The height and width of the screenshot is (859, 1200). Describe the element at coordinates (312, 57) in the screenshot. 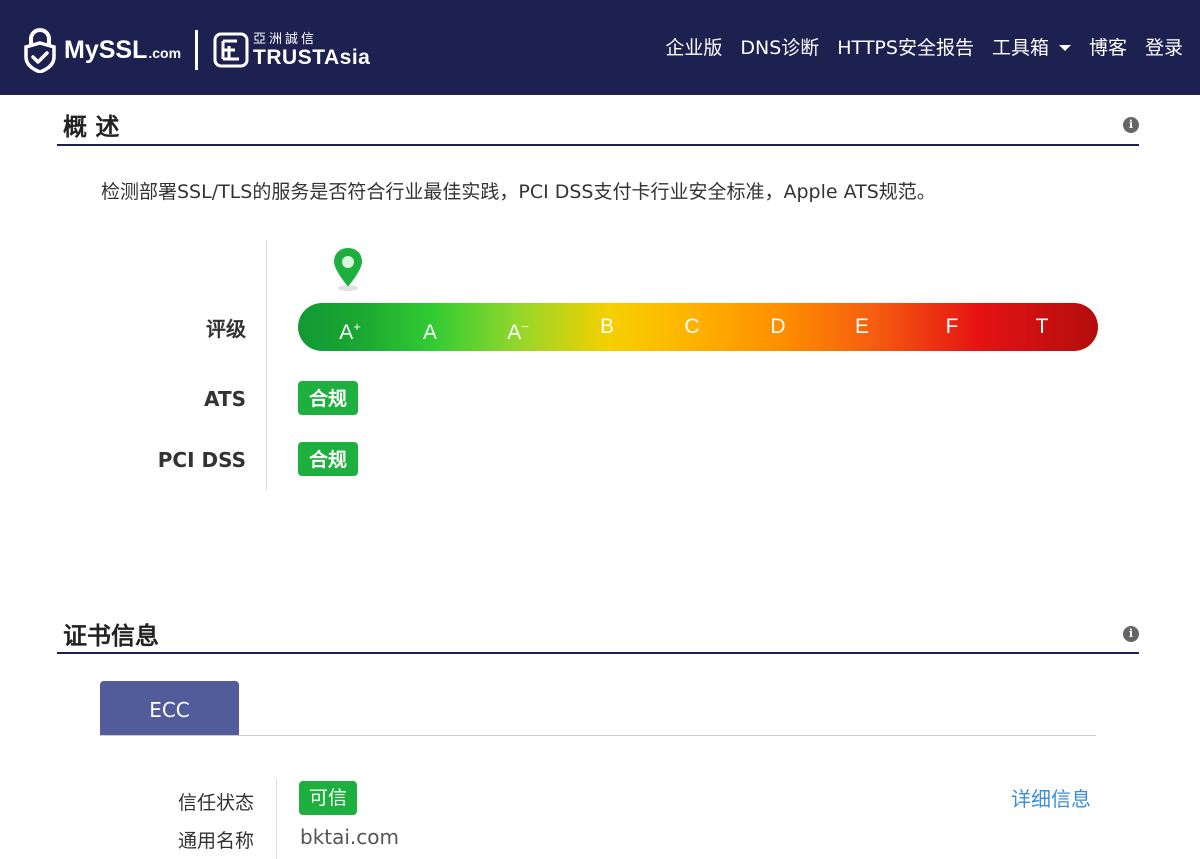

I see `partner-en: TRUSTAsia` at that location.